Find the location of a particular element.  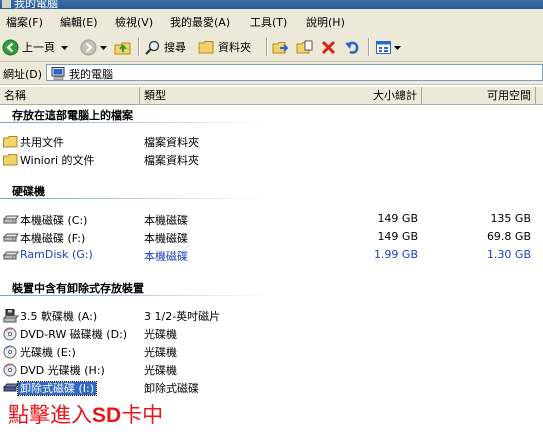

column-total-size: 大小總計 is located at coordinates (372, 95).